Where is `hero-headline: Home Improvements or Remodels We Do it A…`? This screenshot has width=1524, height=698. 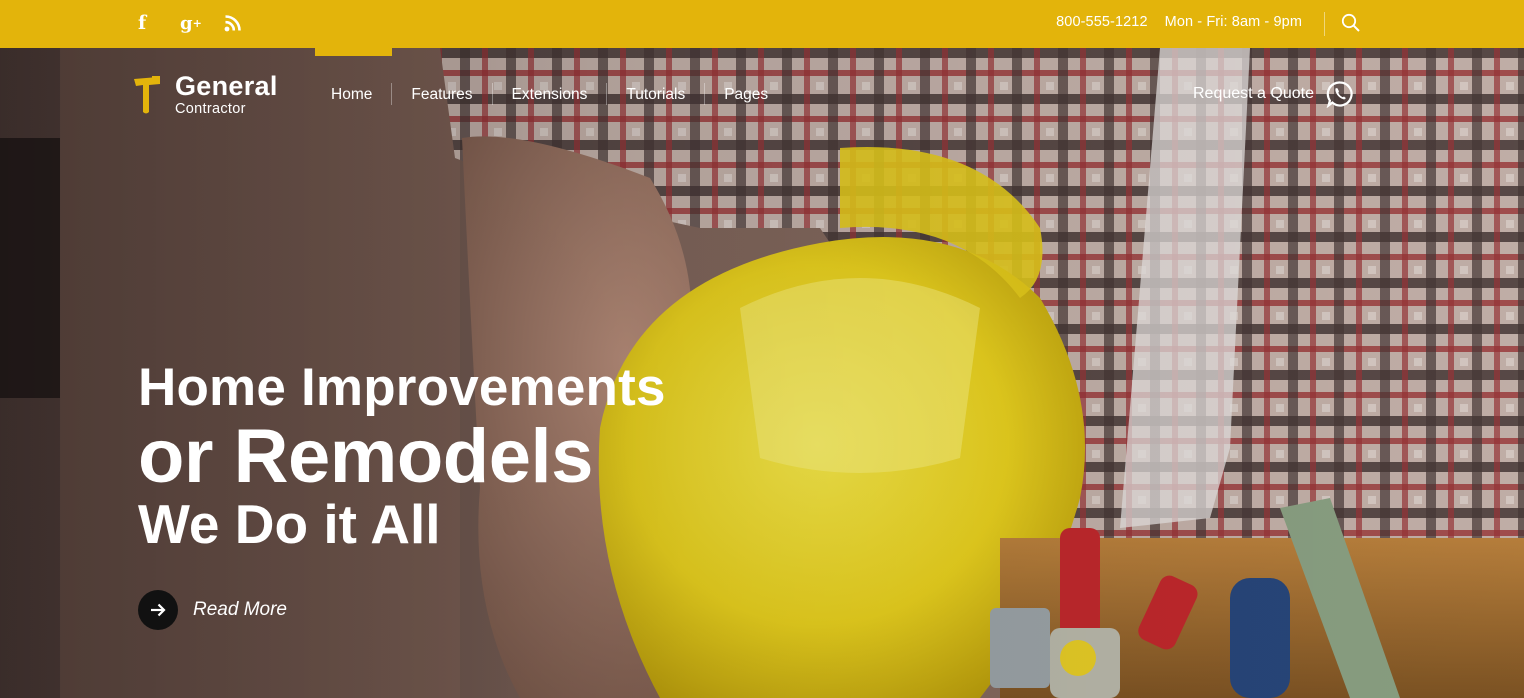
hero-headline: Home Improvements or Remodels We Do it A… is located at coordinates (402, 455).